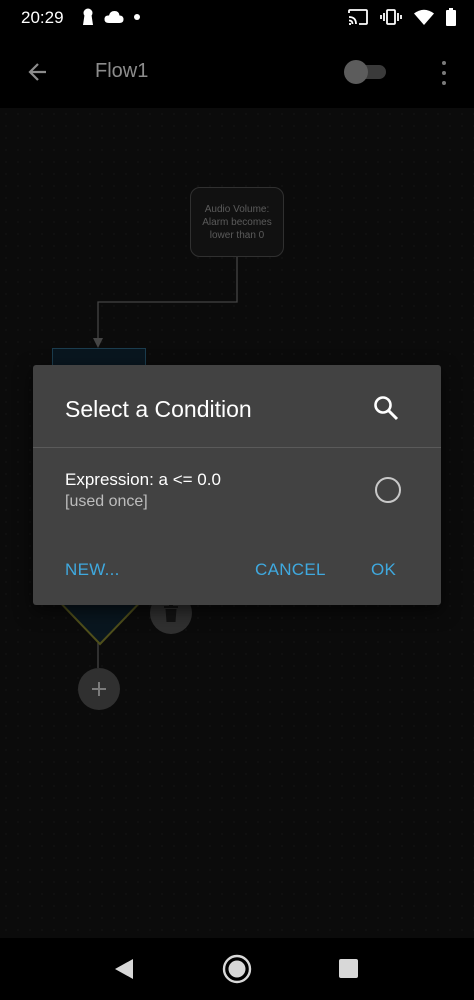 Image resolution: width=474 pixels, height=1000 pixels. I want to click on dot-icon, so click(137, 17).